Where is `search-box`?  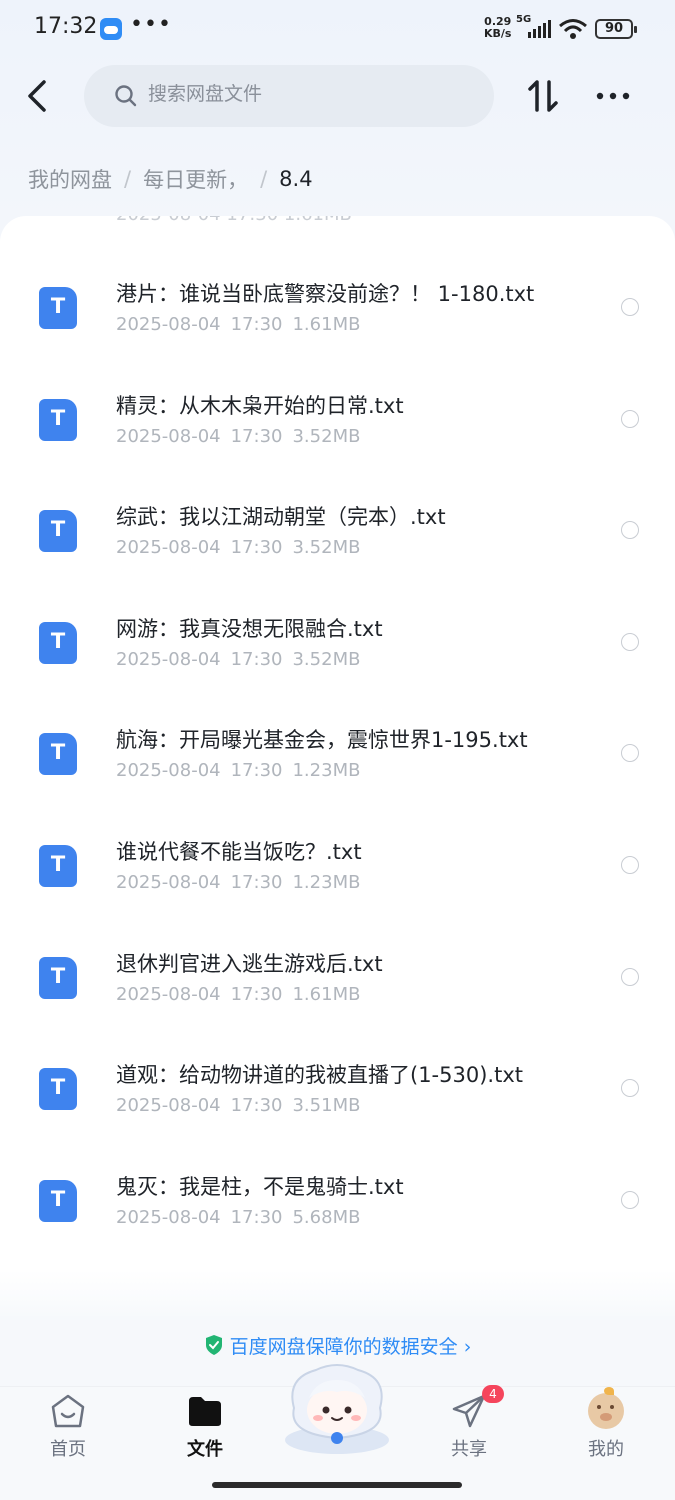
search-box is located at coordinates (289, 96).